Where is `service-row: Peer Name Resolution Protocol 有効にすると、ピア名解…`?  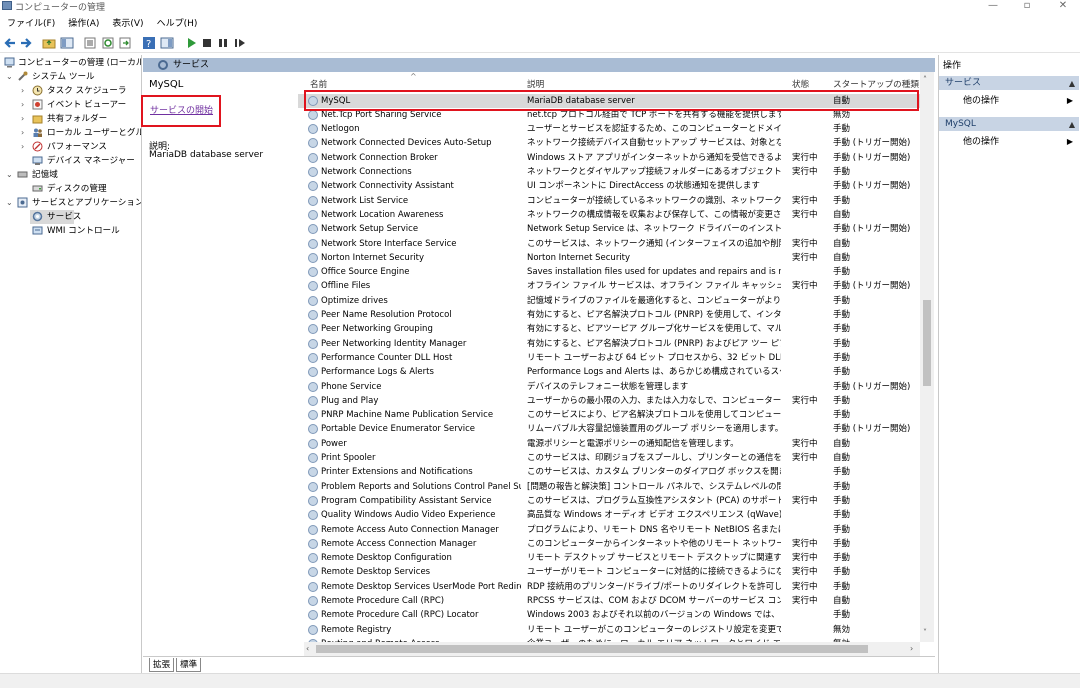
service-row: Peer Name Resolution Protocol 有効にすると、ピア名解… is located at coordinates (609, 315).